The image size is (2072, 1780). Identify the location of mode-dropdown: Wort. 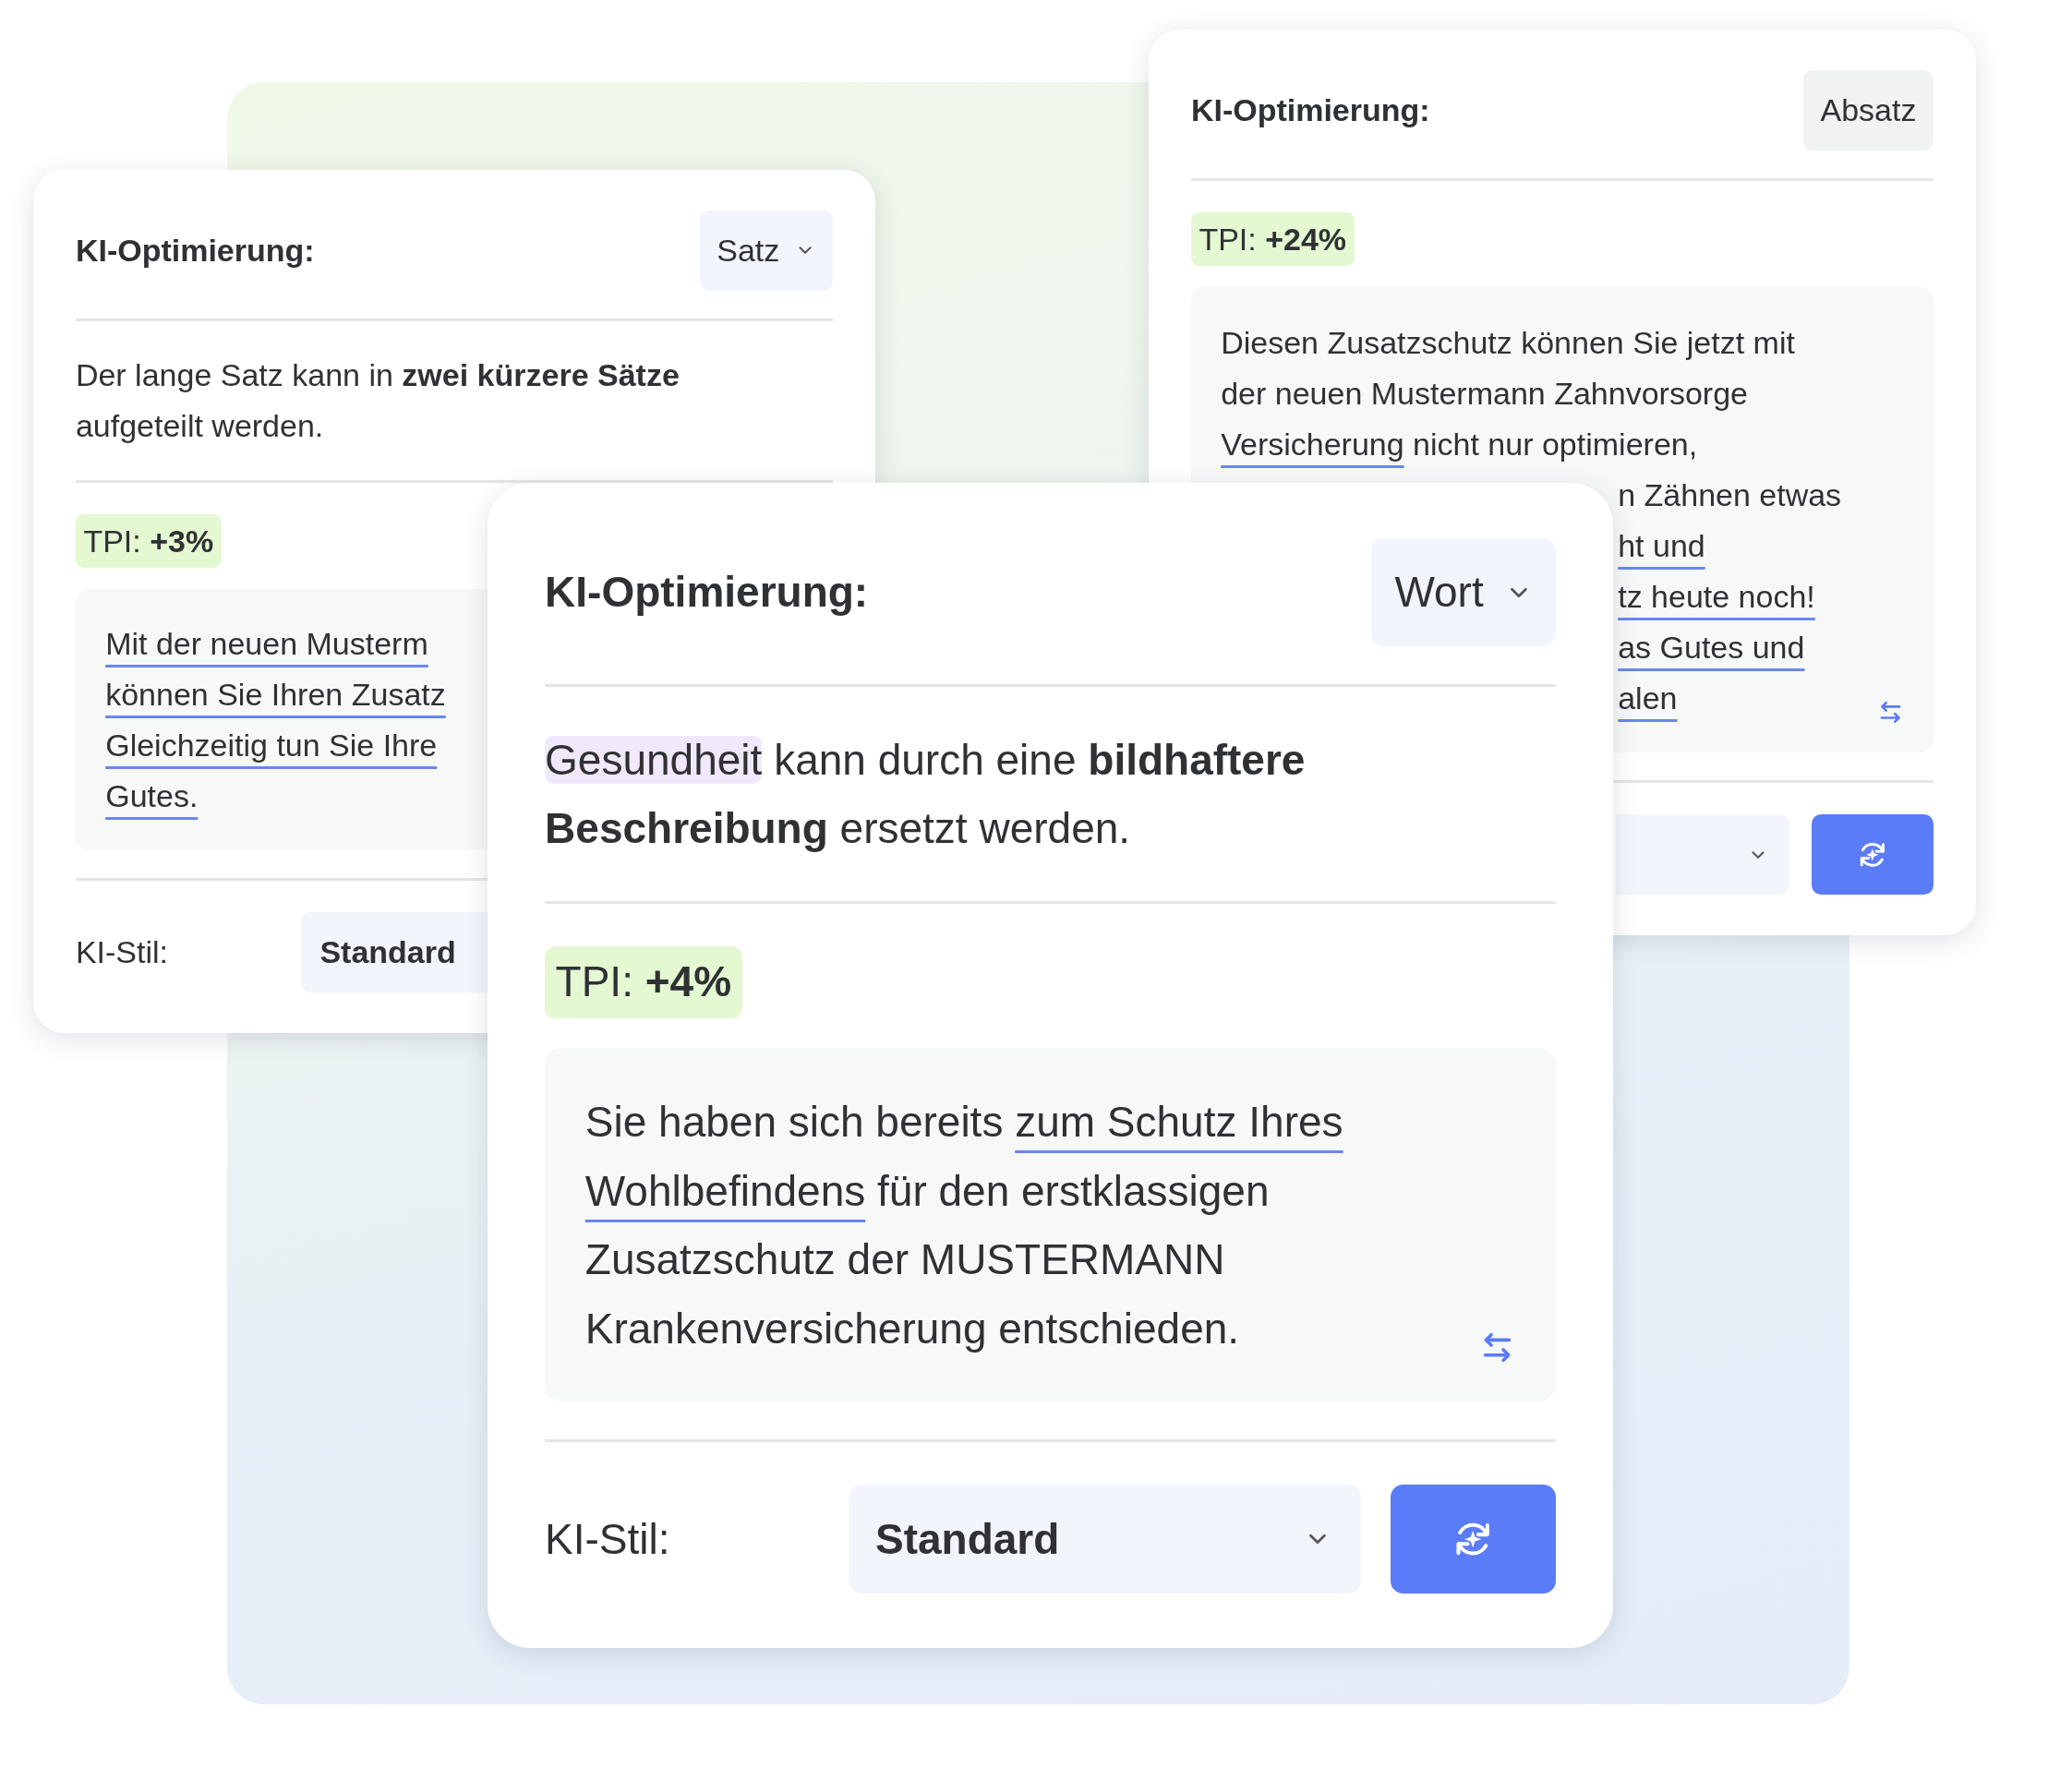
(1463, 592).